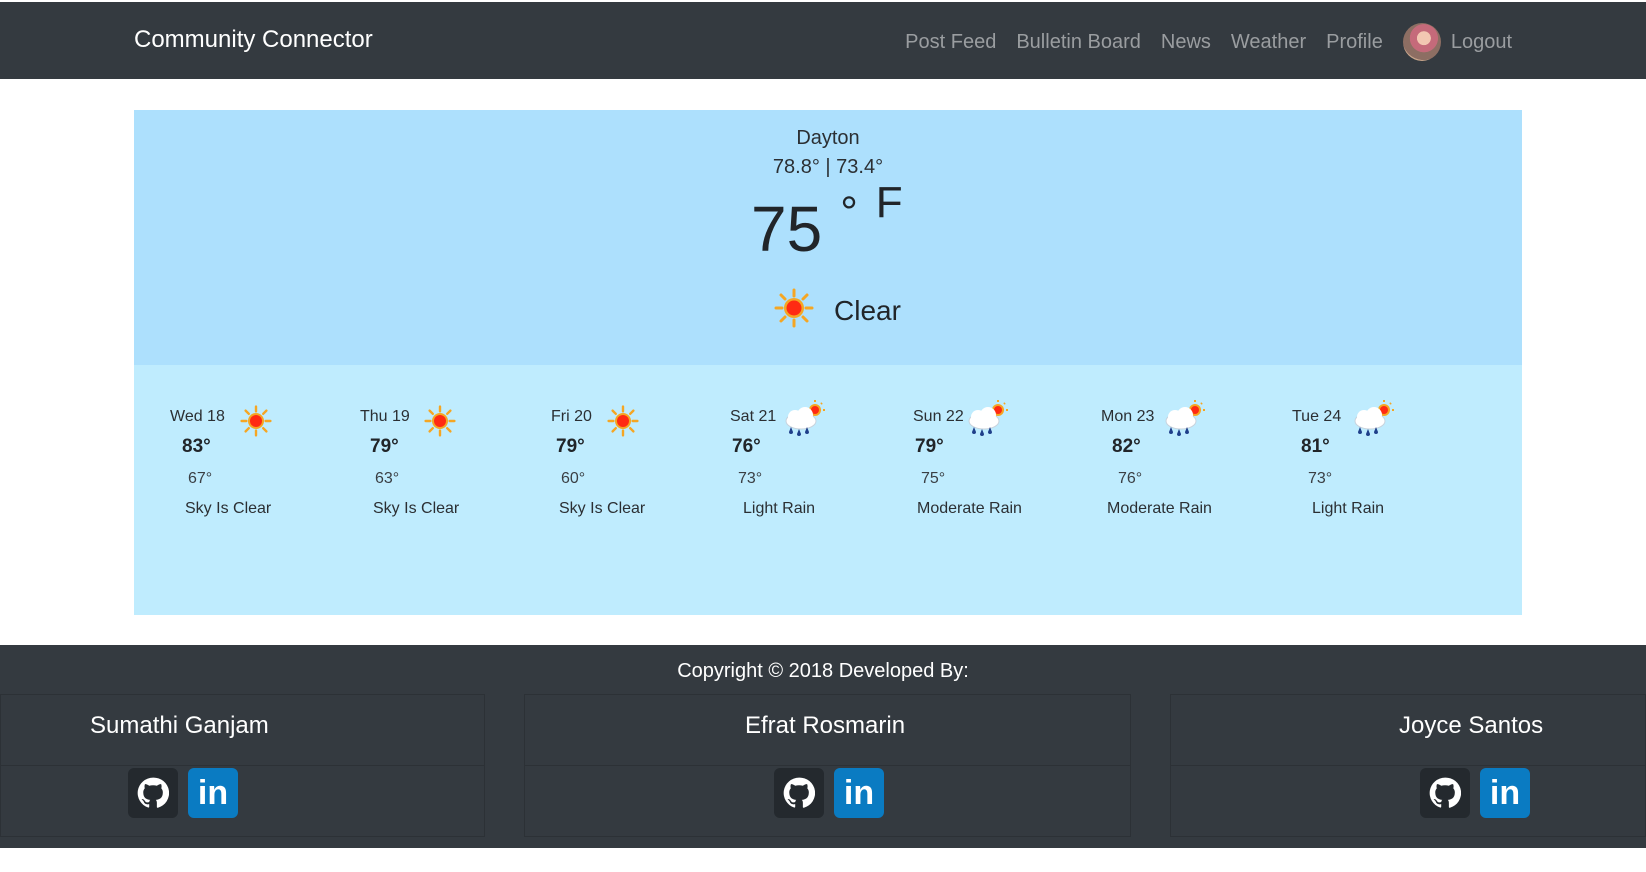 The height and width of the screenshot is (872, 1646). I want to click on forecast-day-name: Wed 18, so click(197, 416).